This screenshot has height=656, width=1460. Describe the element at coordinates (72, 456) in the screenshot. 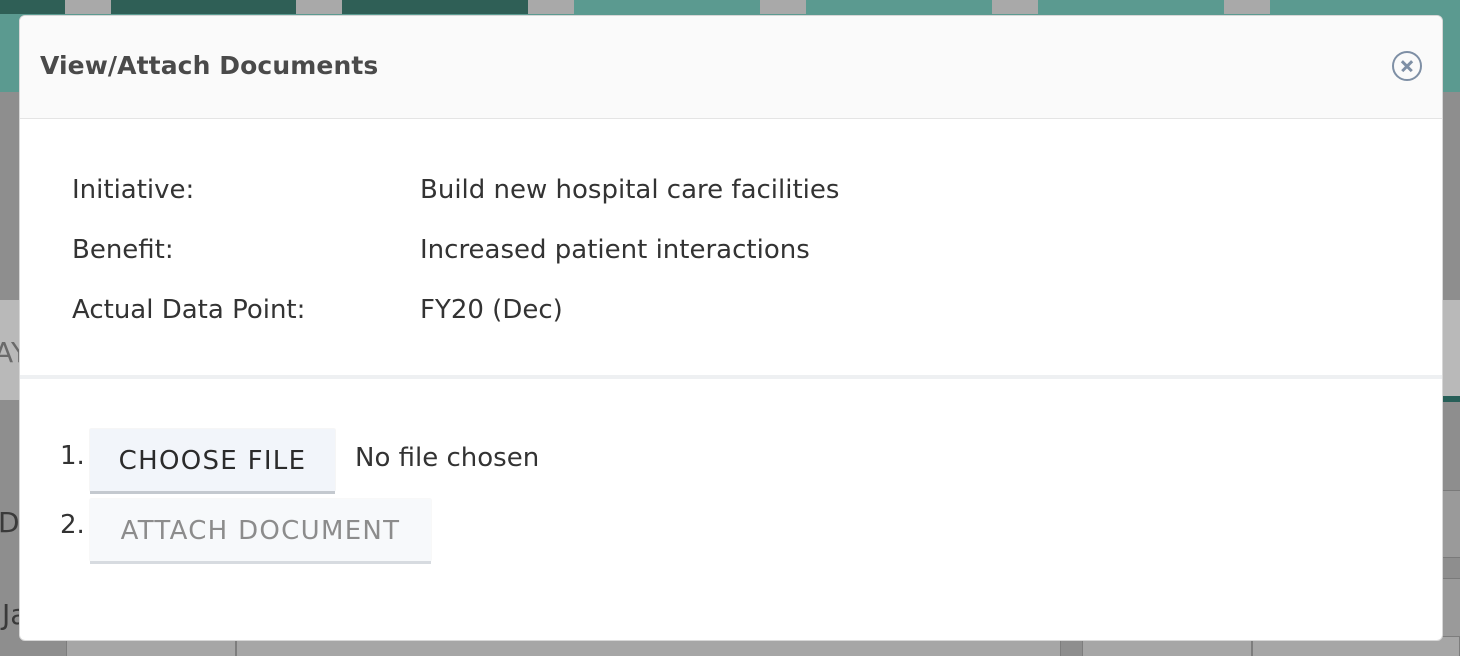

I see `step-number: 1.` at that location.